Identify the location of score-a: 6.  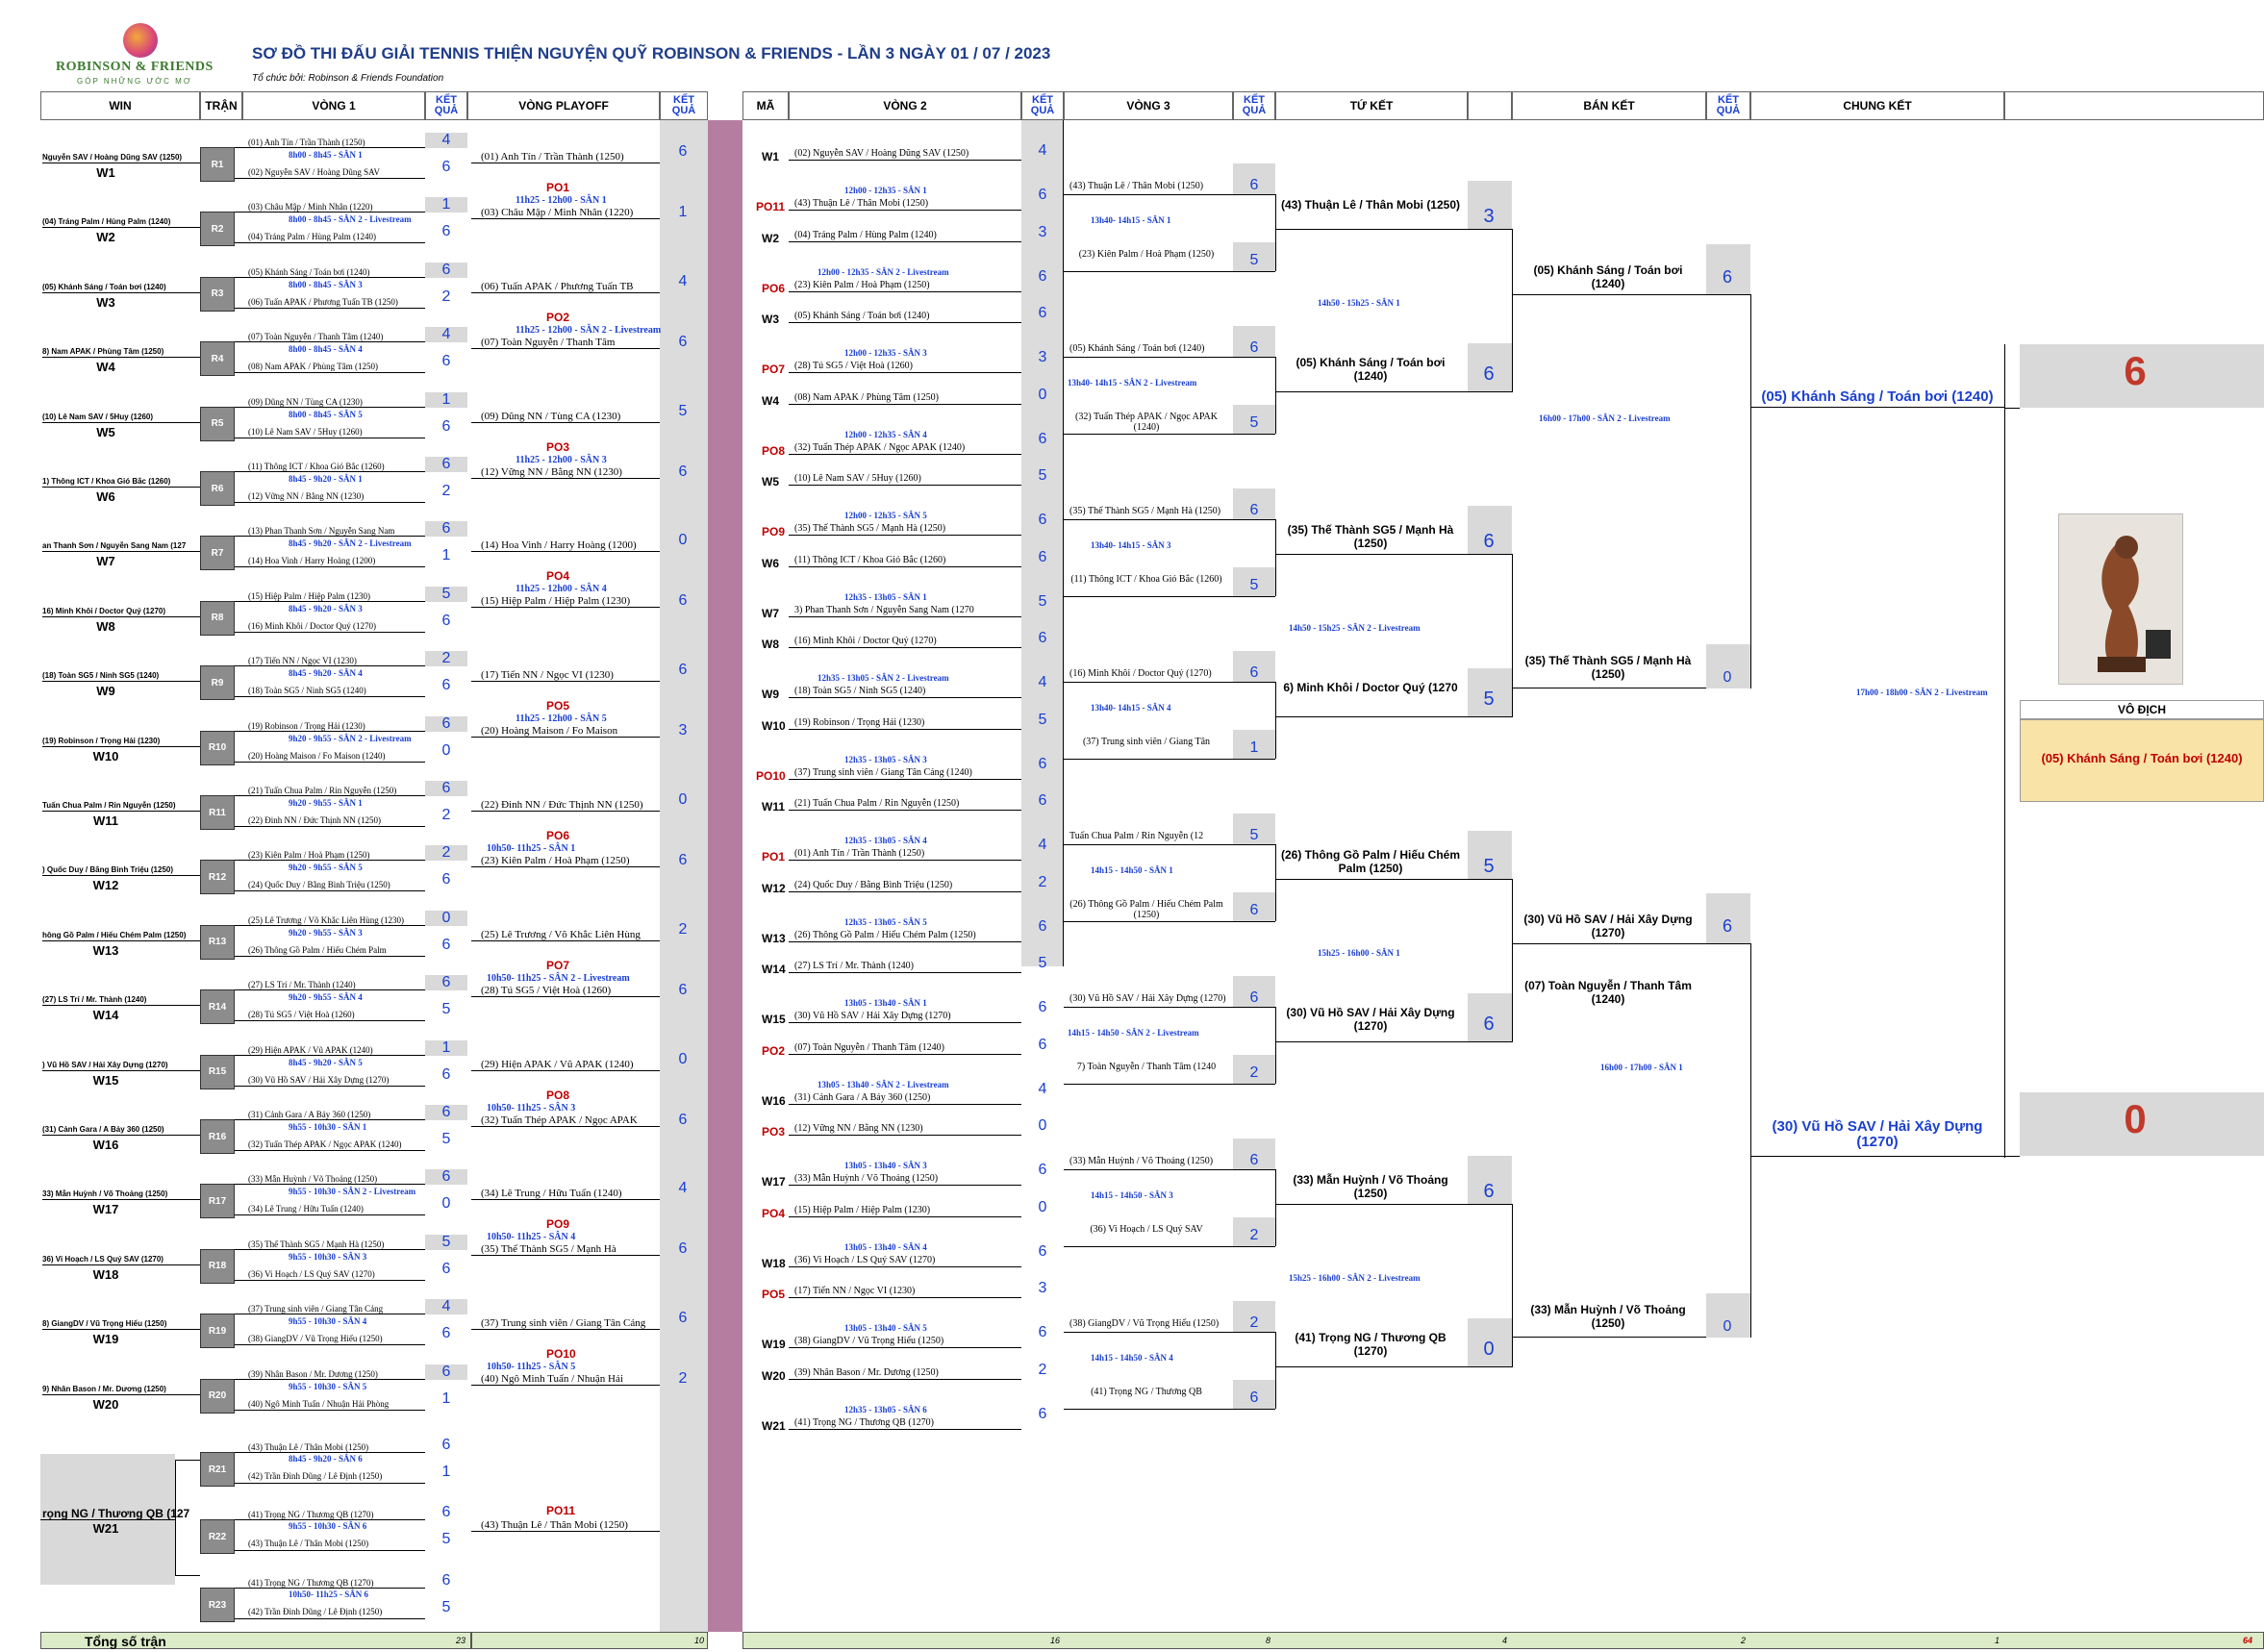
(446, 1512).